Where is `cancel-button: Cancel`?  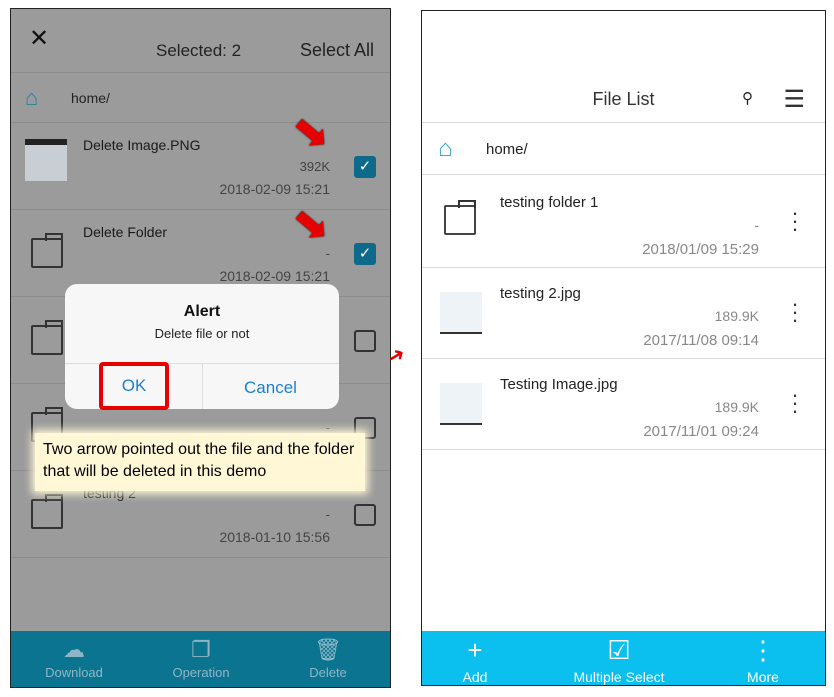 cancel-button: Cancel is located at coordinates (270, 388).